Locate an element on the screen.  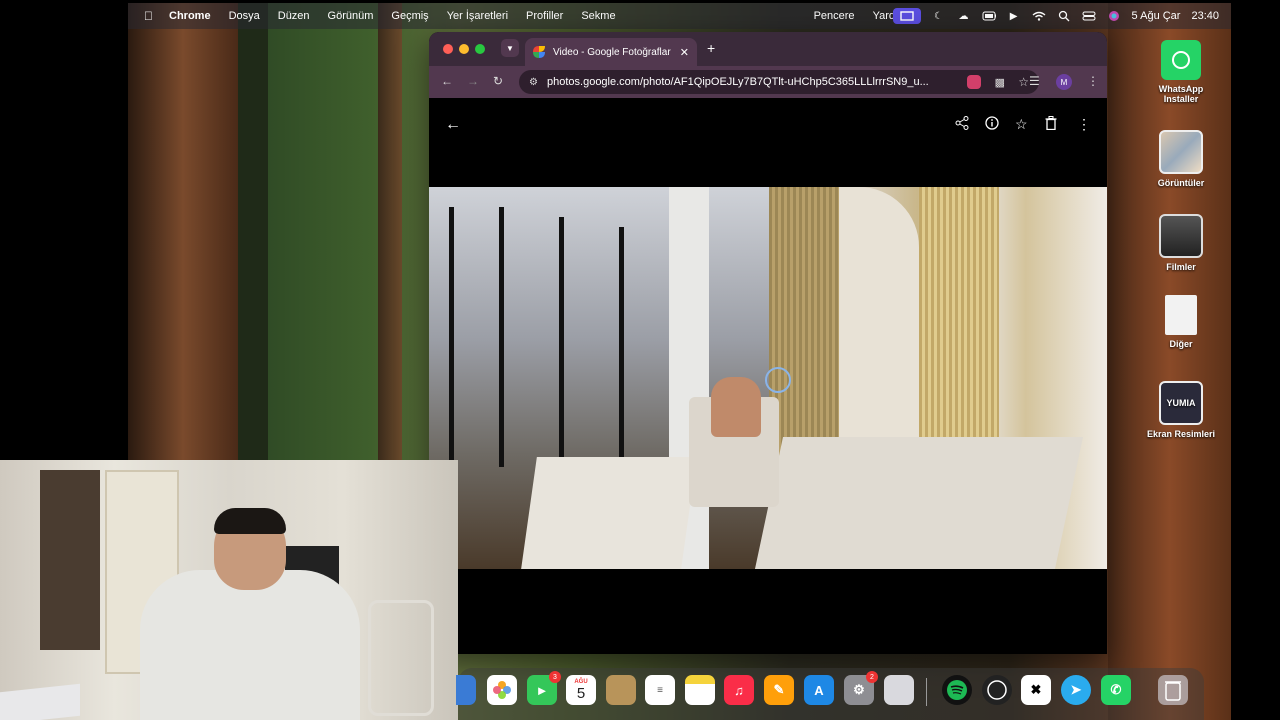
iphone-mirroring-icon is located at coordinates (899, 690).